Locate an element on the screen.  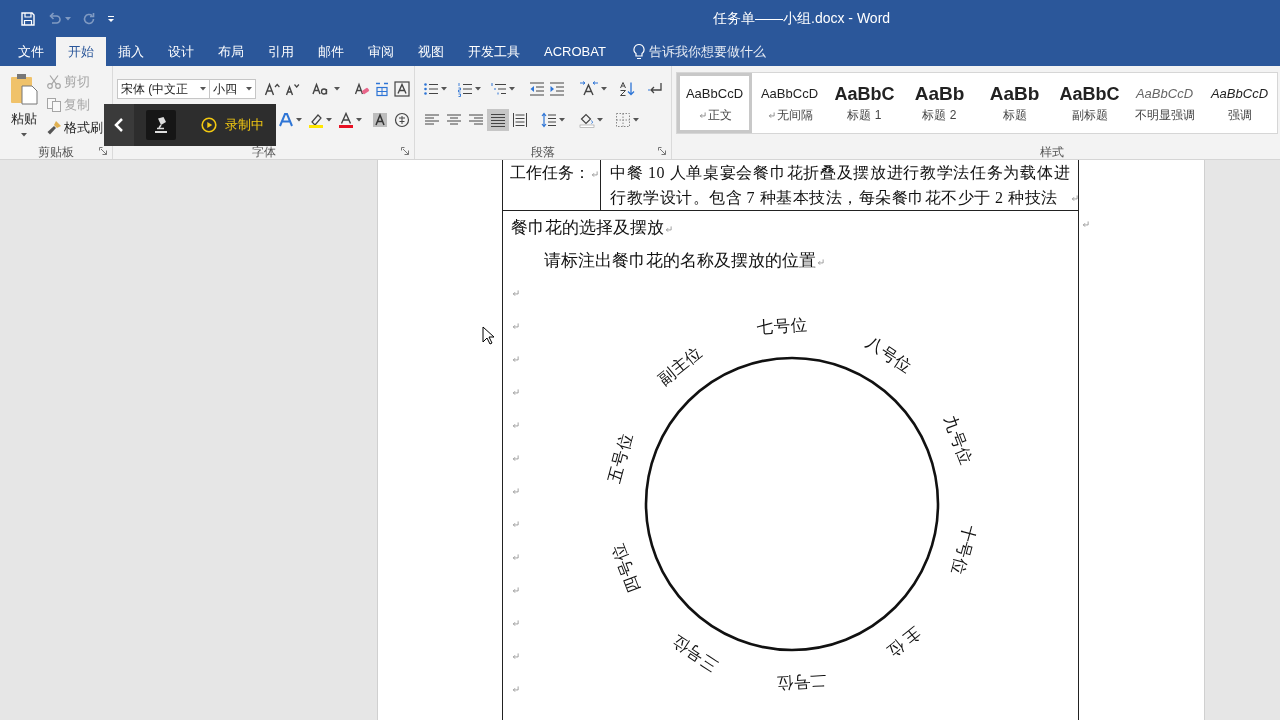
ribbon-tab: 布局 is located at coordinates (231, 51).